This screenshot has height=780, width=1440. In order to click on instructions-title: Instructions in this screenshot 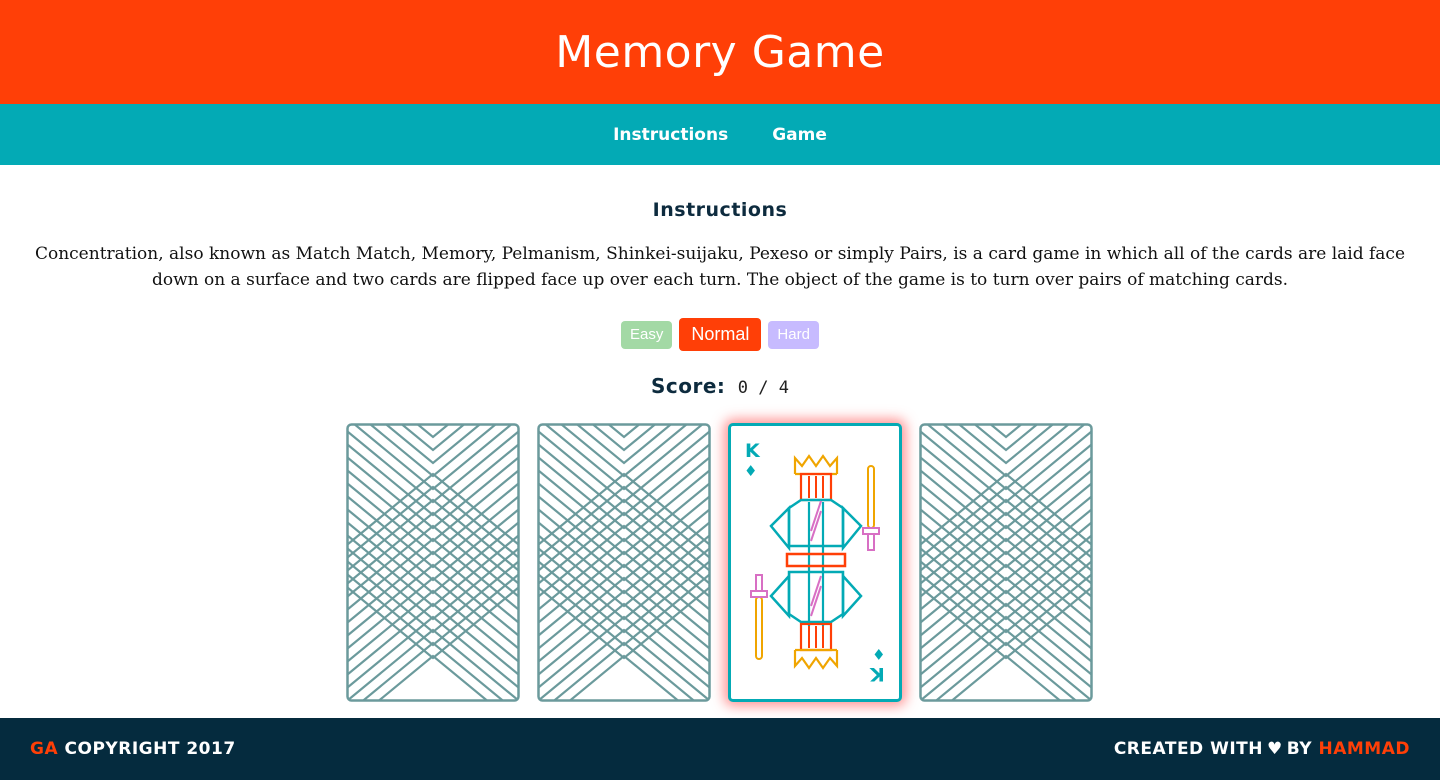, I will do `click(720, 210)`.